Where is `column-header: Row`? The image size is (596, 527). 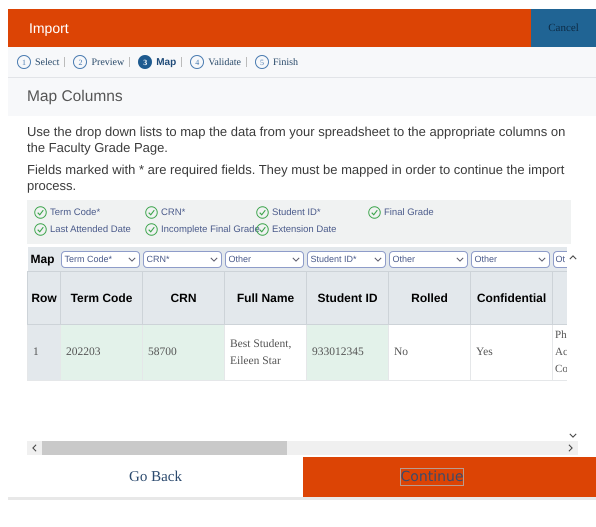 column-header: Row is located at coordinates (44, 298).